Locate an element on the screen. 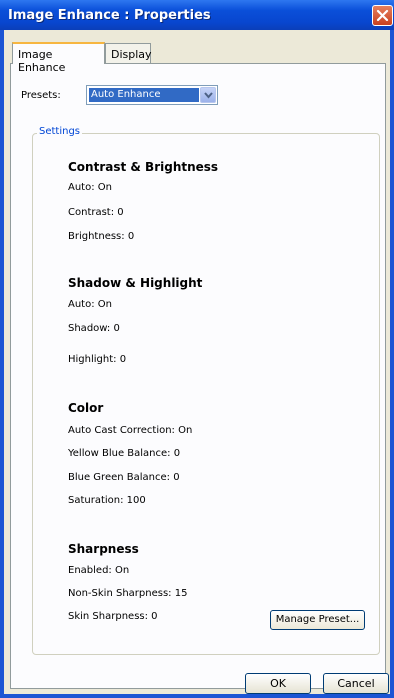  tab-label: Image Enhance is located at coordinates (42, 61).